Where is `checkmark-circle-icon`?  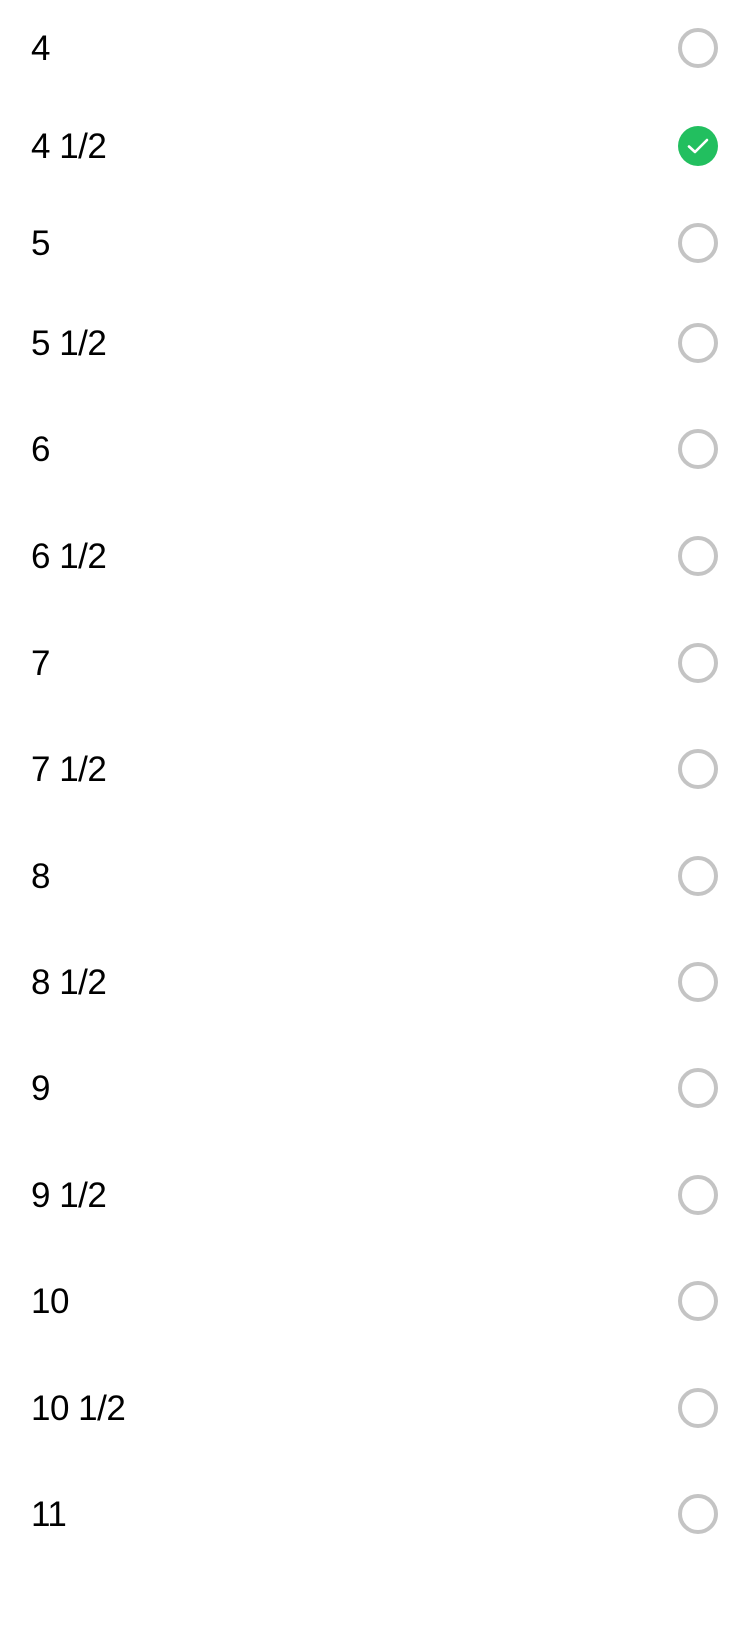 checkmark-circle-icon is located at coordinates (698, 146).